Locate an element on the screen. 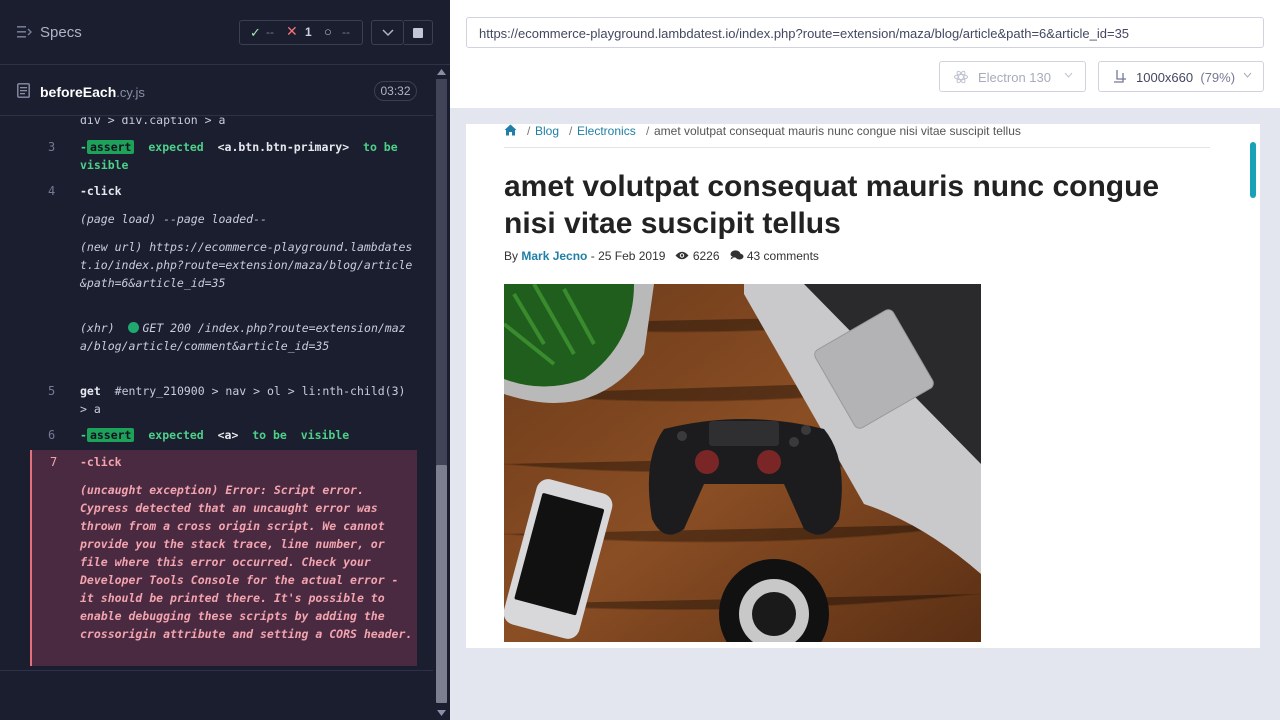 The height and width of the screenshot is (720, 1280). pending-circle-icon: ○ is located at coordinates (328, 31).